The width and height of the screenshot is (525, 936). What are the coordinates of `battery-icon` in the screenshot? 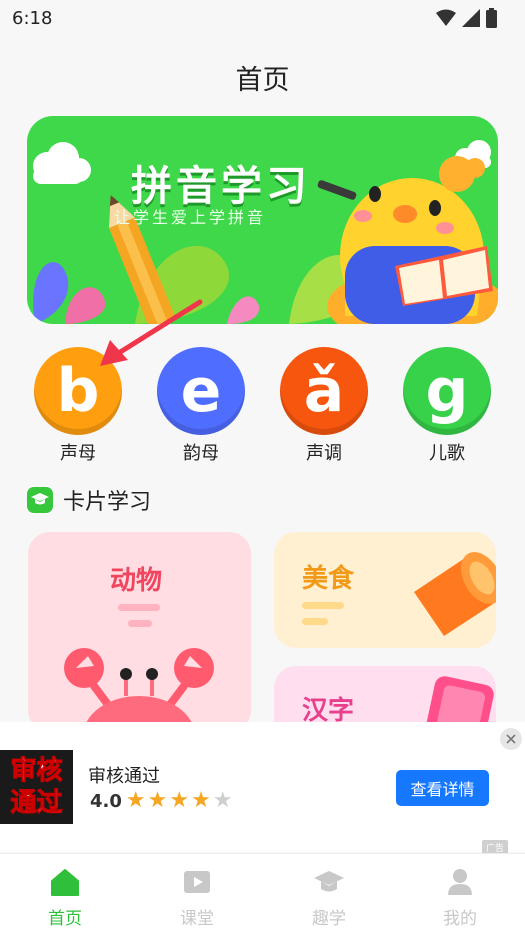 It's located at (491, 18).